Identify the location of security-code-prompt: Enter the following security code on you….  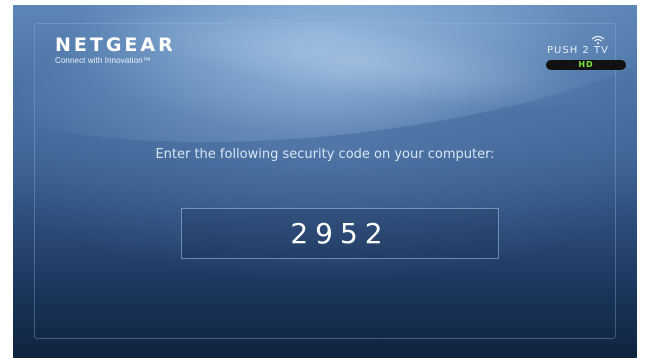
(325, 154).